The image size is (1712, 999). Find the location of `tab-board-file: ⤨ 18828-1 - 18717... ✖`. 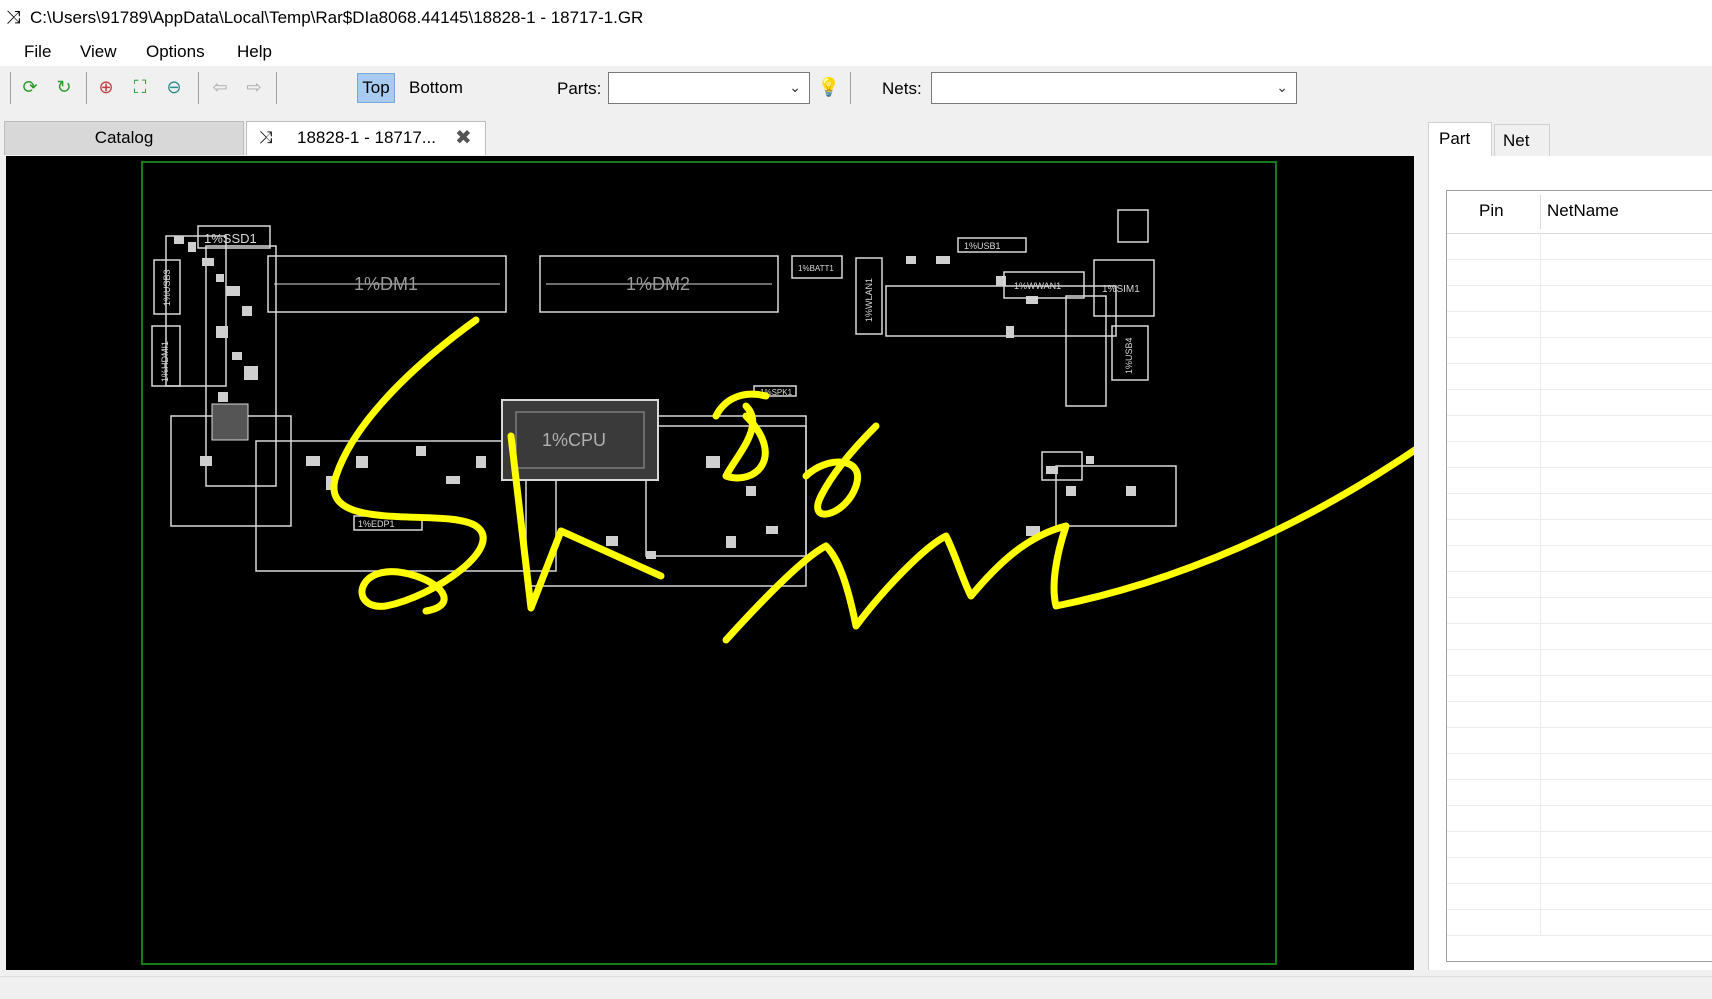

tab-board-file: ⤨ 18828-1 - 18717... ✖ is located at coordinates (366, 138).